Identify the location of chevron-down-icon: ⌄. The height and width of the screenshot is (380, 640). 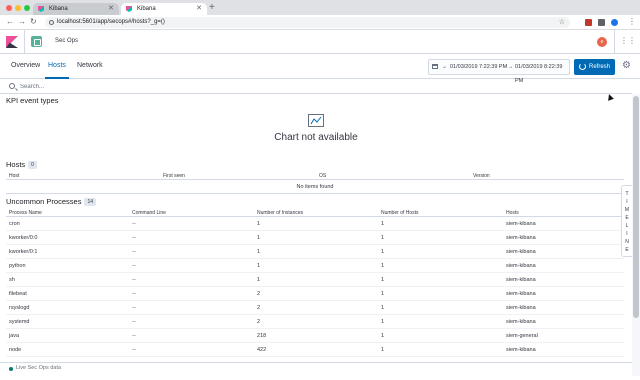
(444, 67).